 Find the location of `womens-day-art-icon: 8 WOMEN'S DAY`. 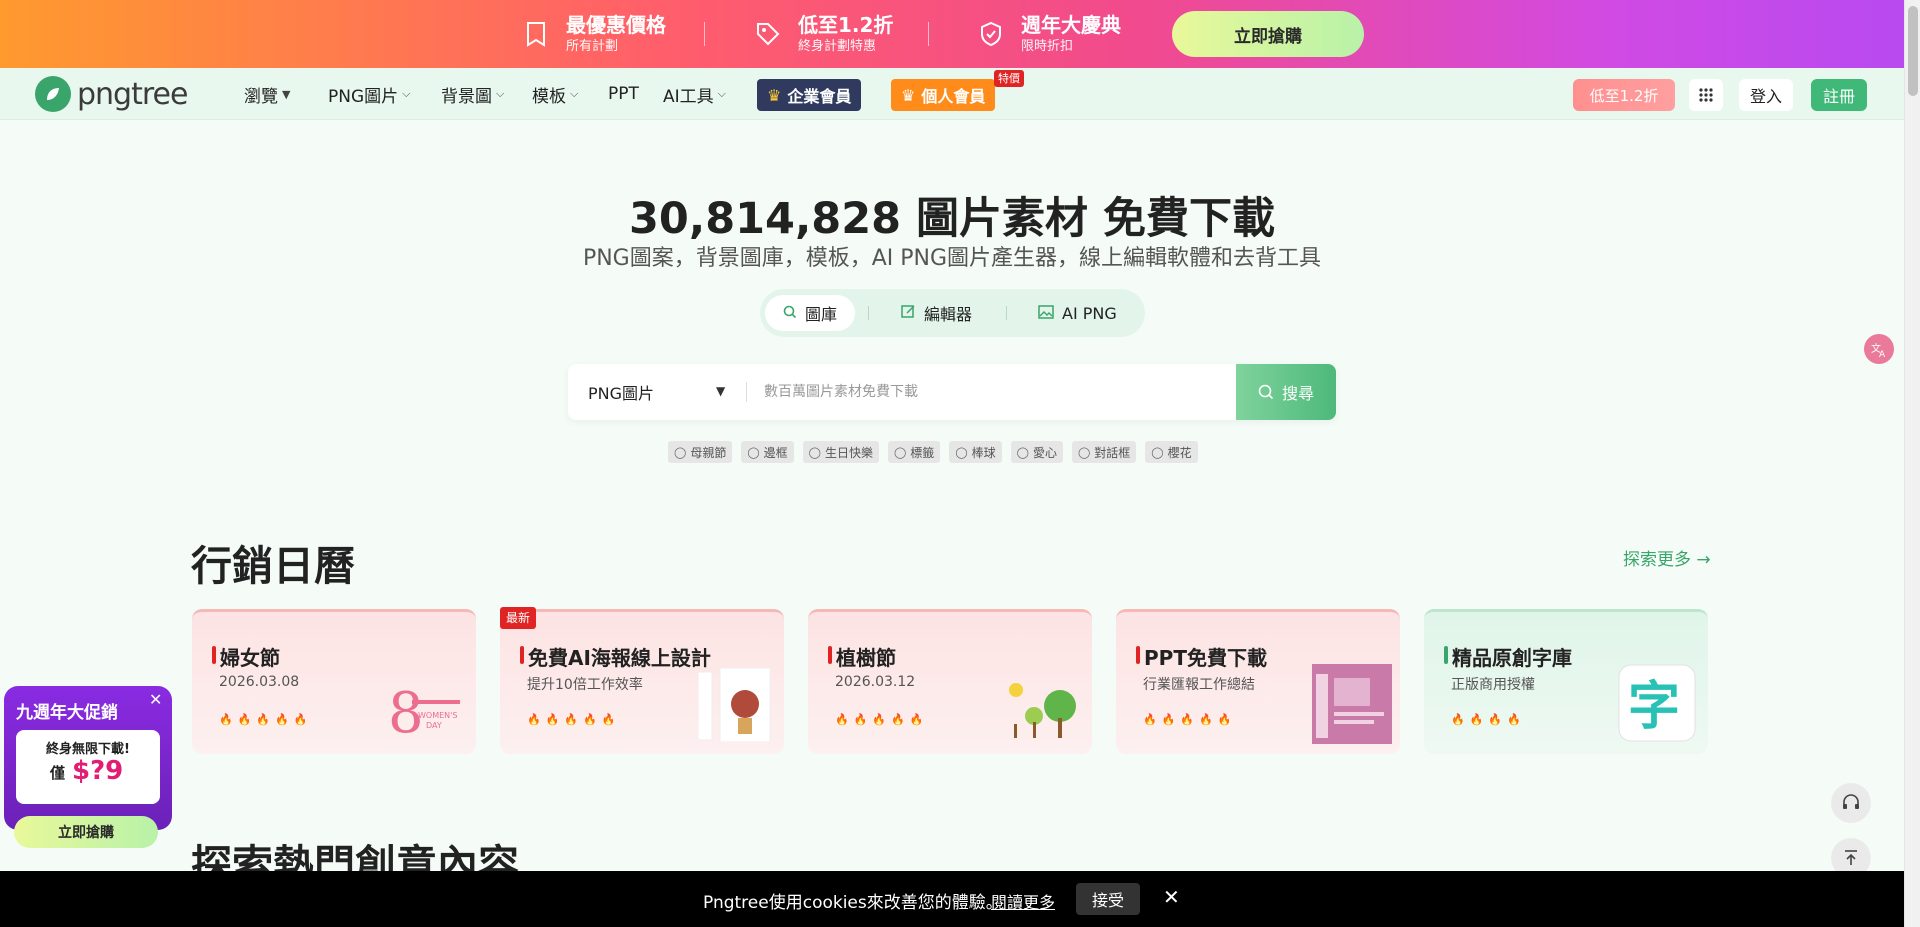

womens-day-art-icon: 8 WOMEN'S DAY is located at coordinates (426, 713).